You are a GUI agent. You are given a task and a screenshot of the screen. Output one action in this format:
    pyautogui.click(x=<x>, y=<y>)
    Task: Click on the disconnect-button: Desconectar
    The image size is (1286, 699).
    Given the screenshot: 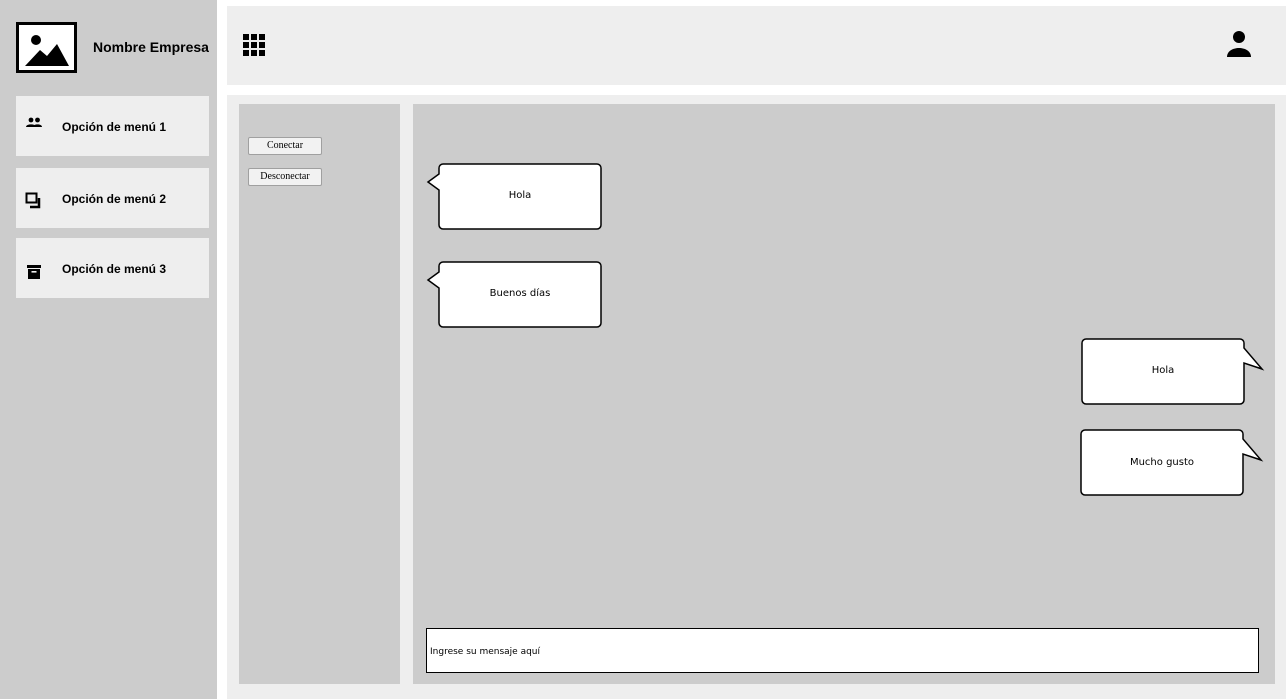 What is the action you would take?
    pyautogui.click(x=285, y=177)
    